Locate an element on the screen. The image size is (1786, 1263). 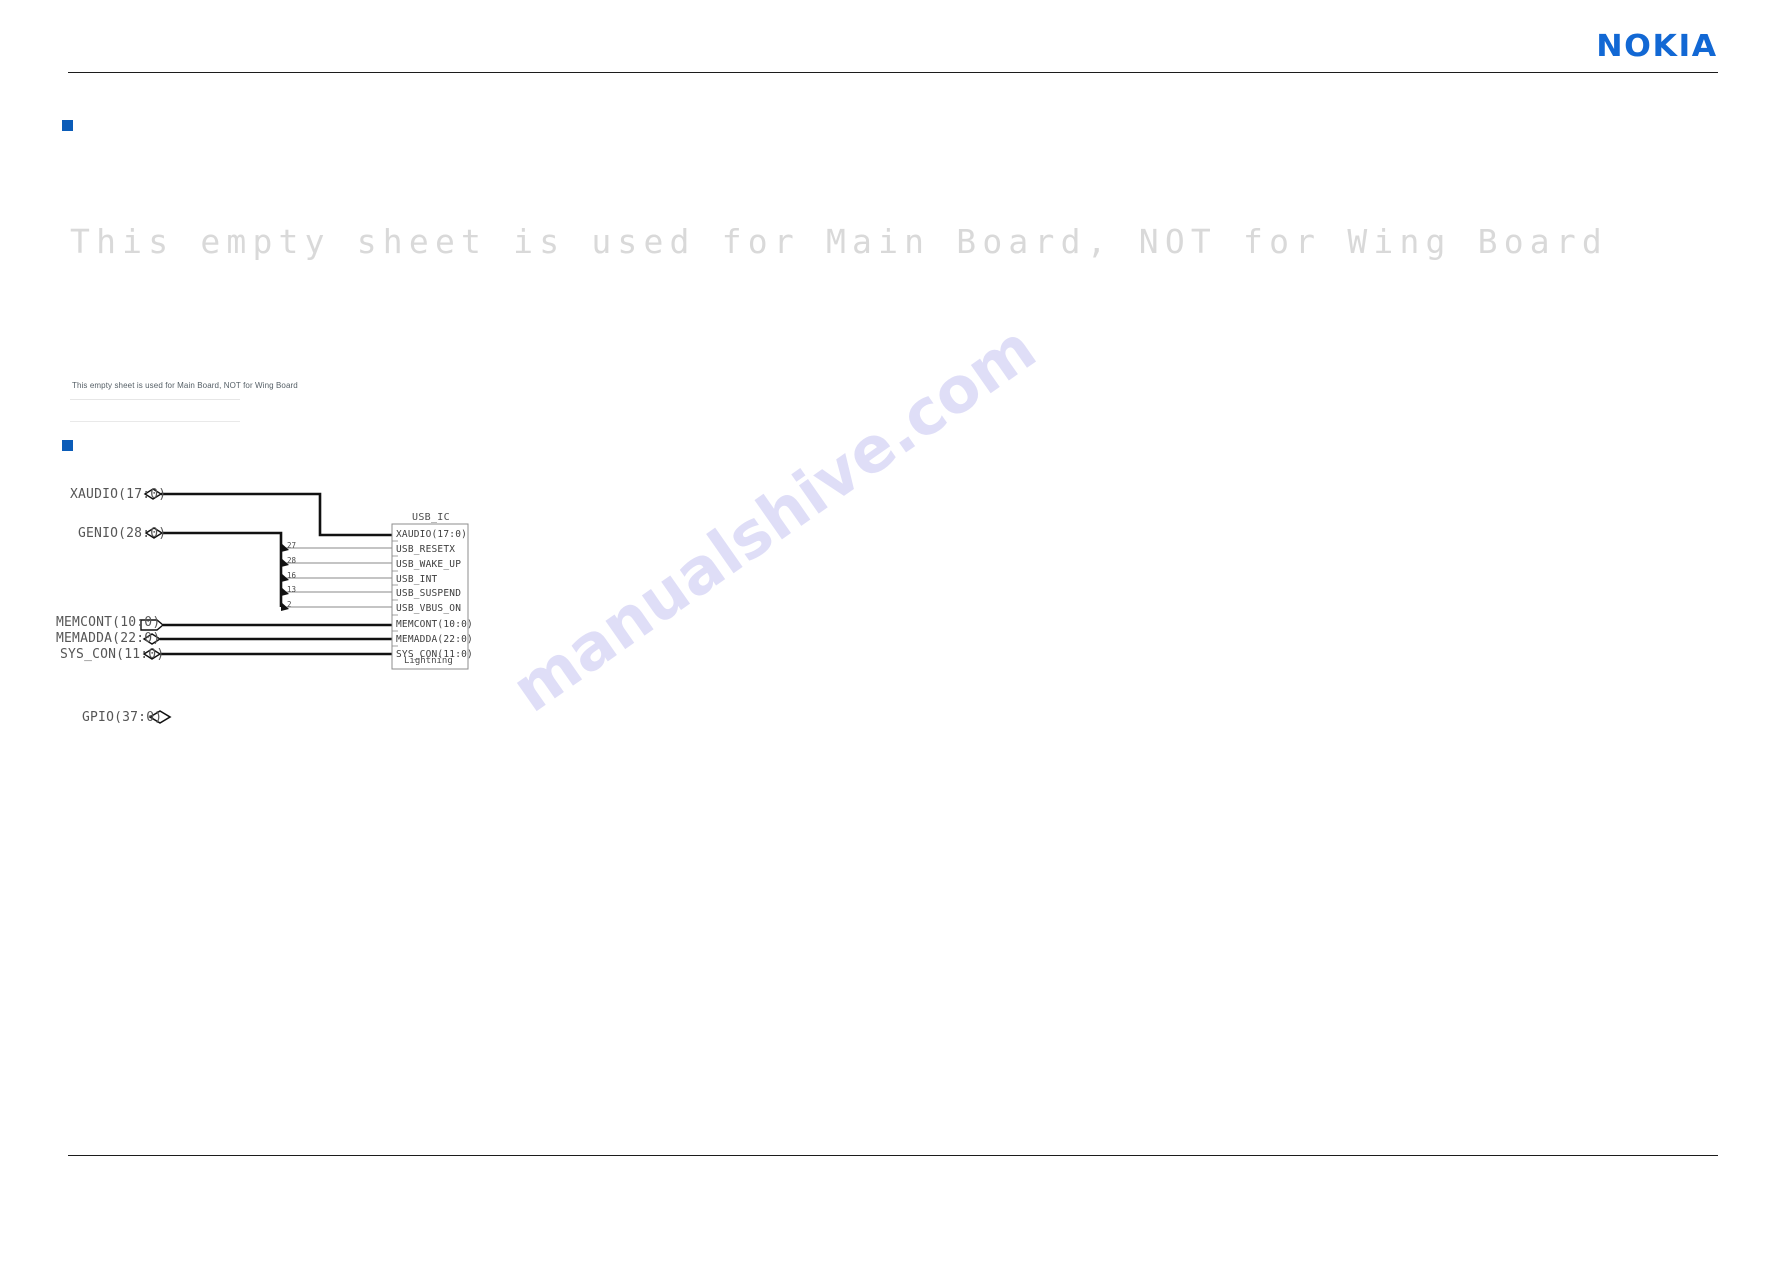
signal-label-syscon: SYS_CON(11:0) is located at coordinates (112, 654).